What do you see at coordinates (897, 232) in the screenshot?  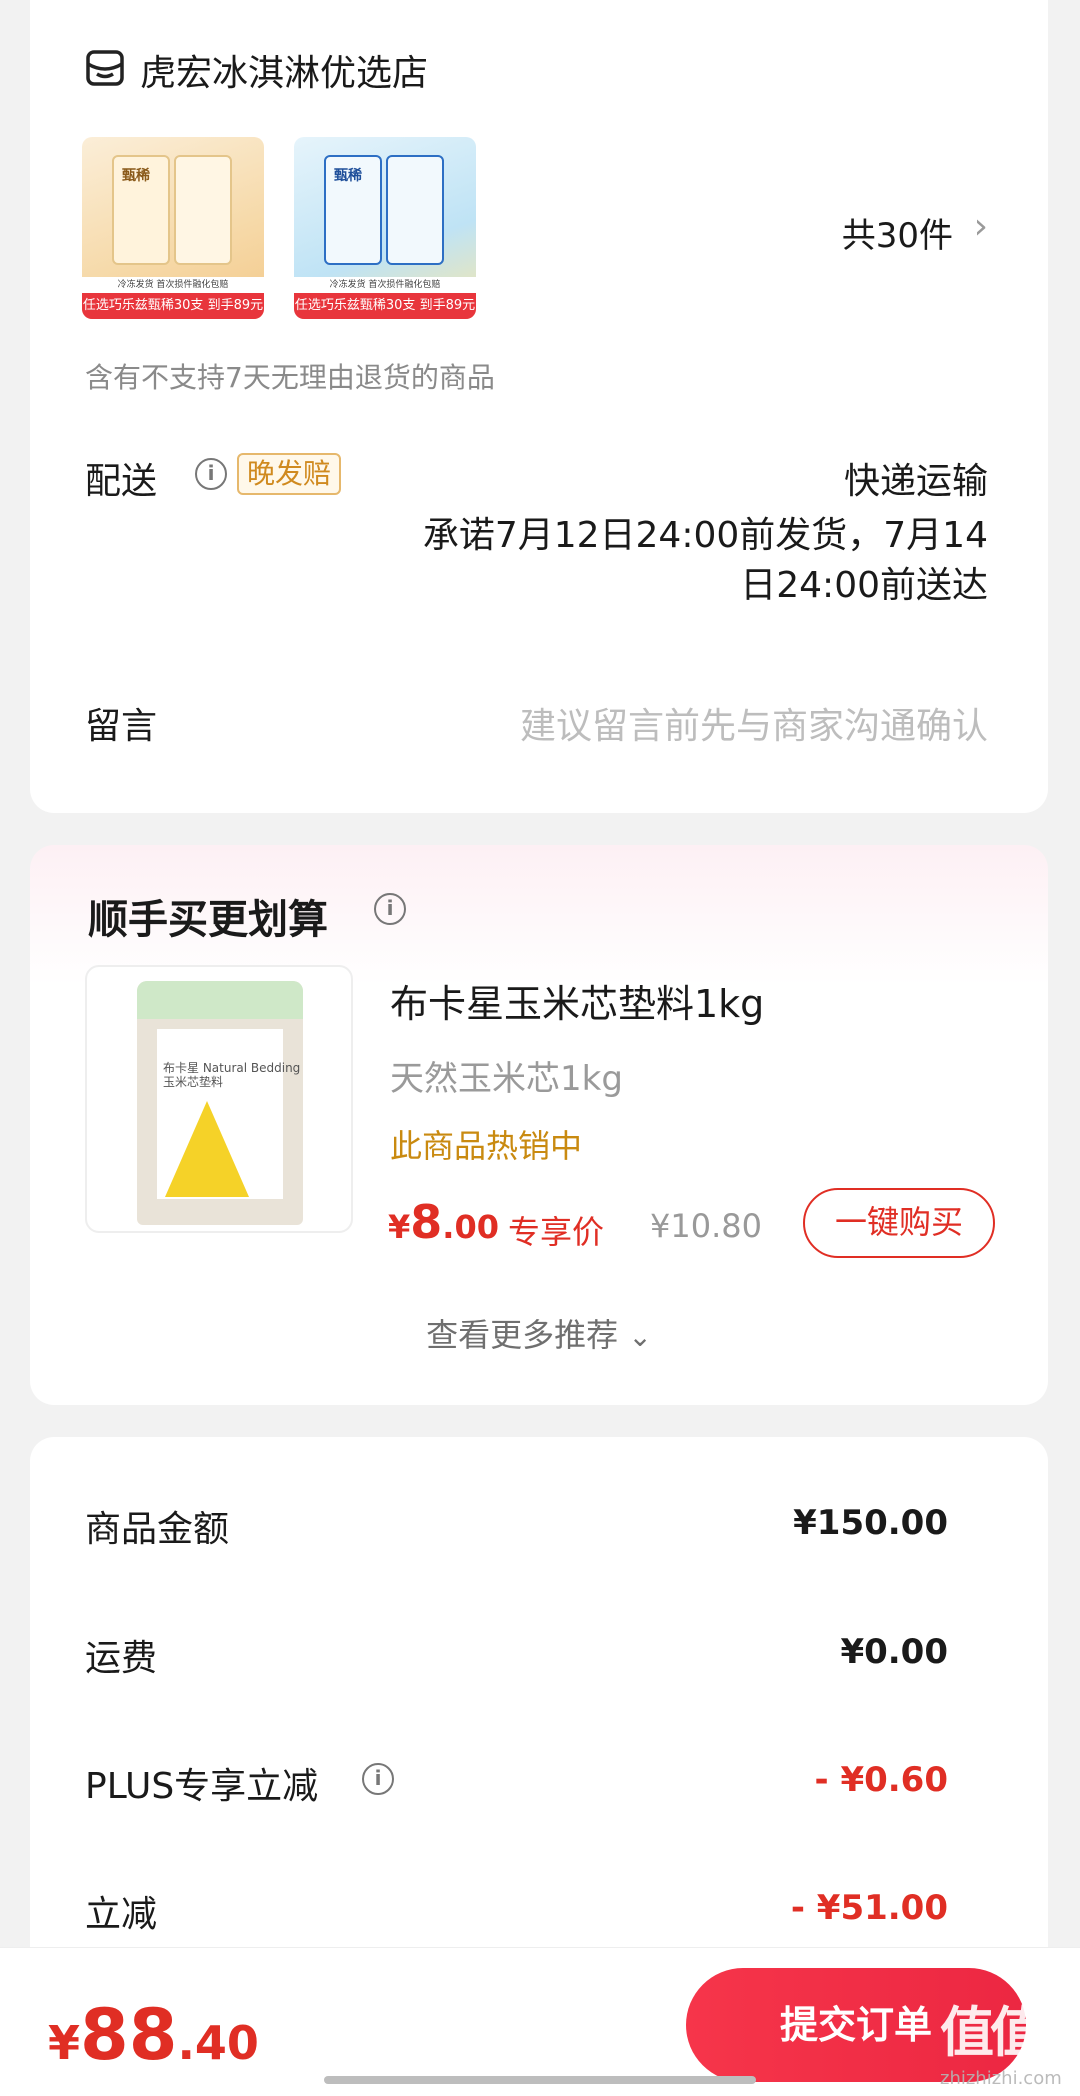 I see `item-count: 共30件` at bounding box center [897, 232].